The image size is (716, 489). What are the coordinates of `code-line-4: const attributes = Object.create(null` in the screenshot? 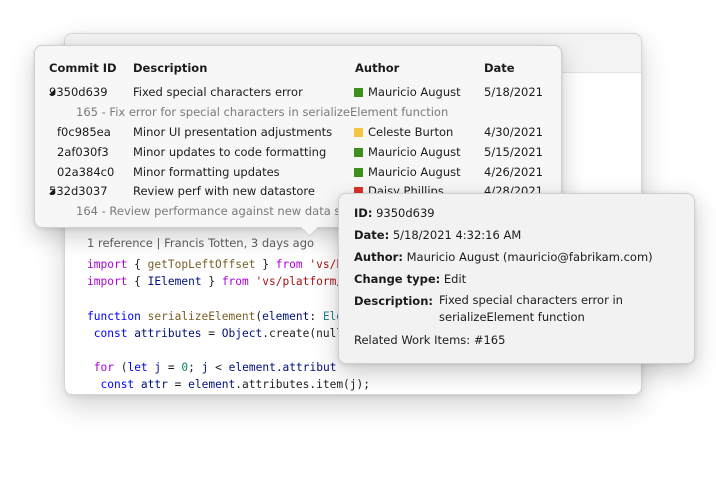 It's located at (218, 333).